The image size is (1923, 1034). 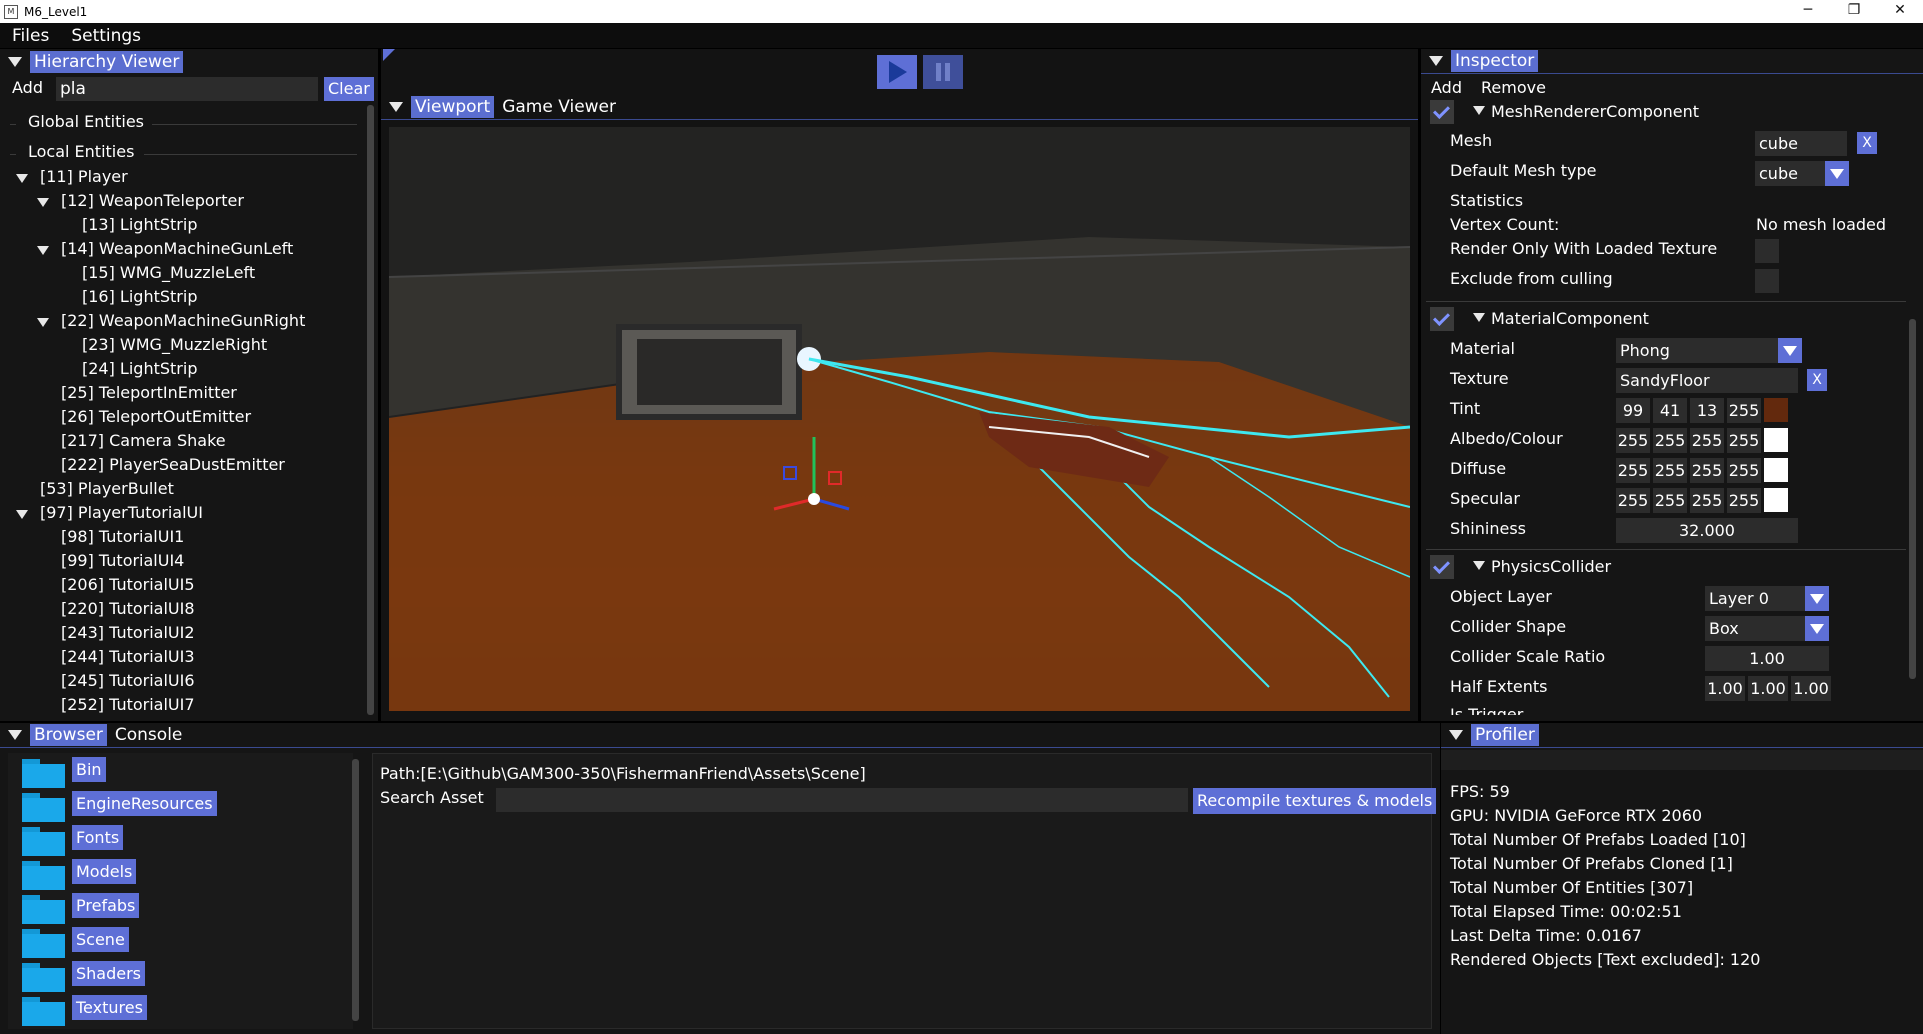 I want to click on tree-item: [13] LightStrip, so click(x=139, y=224).